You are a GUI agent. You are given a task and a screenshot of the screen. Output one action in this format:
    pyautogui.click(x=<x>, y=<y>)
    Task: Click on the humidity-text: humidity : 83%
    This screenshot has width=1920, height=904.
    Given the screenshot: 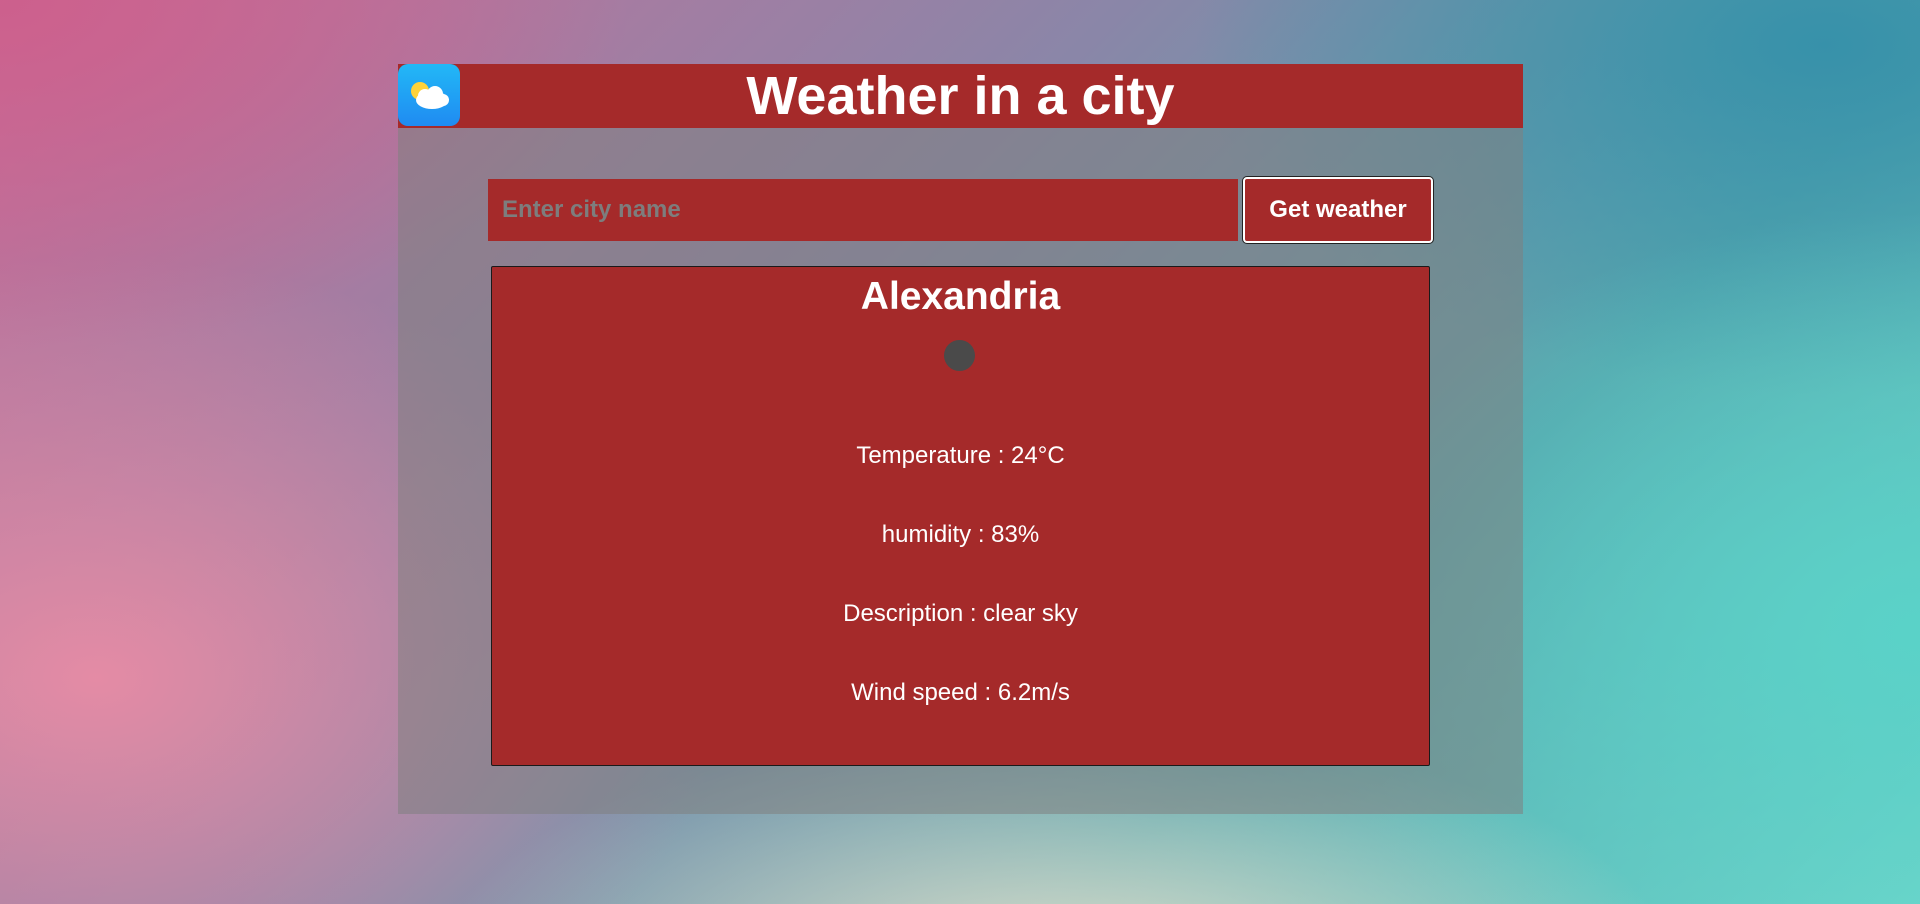 What is the action you would take?
    pyautogui.click(x=960, y=534)
    